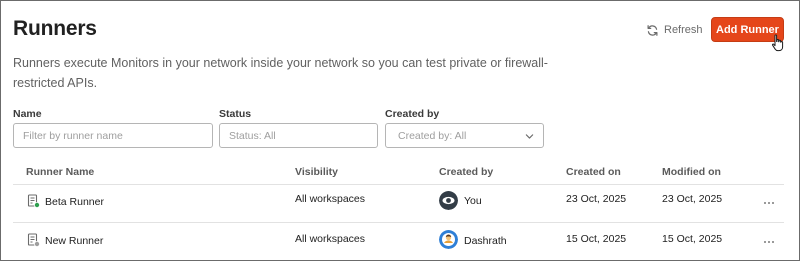  I want to click on column-header-created-by: Created by, so click(466, 172).